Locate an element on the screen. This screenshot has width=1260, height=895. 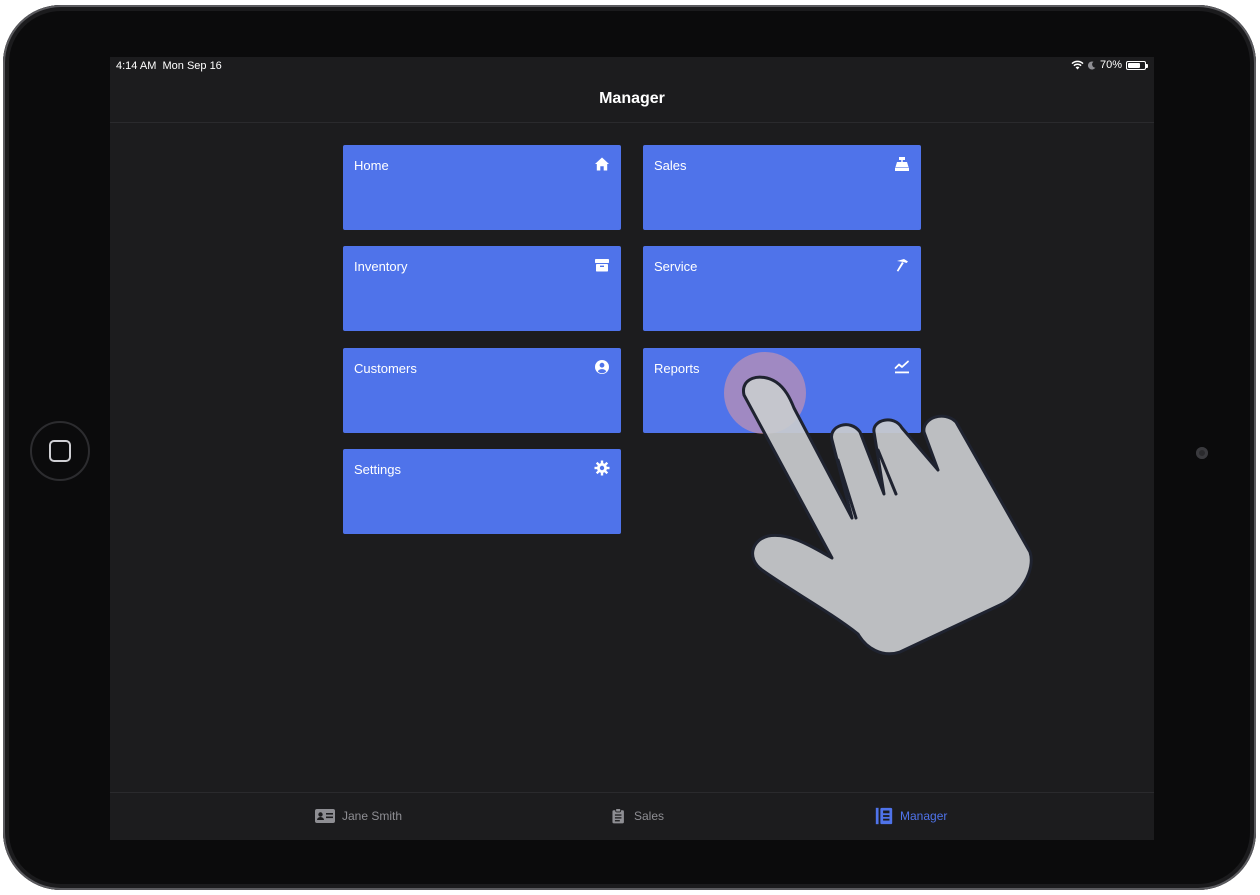
tile-service-label: Service is located at coordinates (676, 266).